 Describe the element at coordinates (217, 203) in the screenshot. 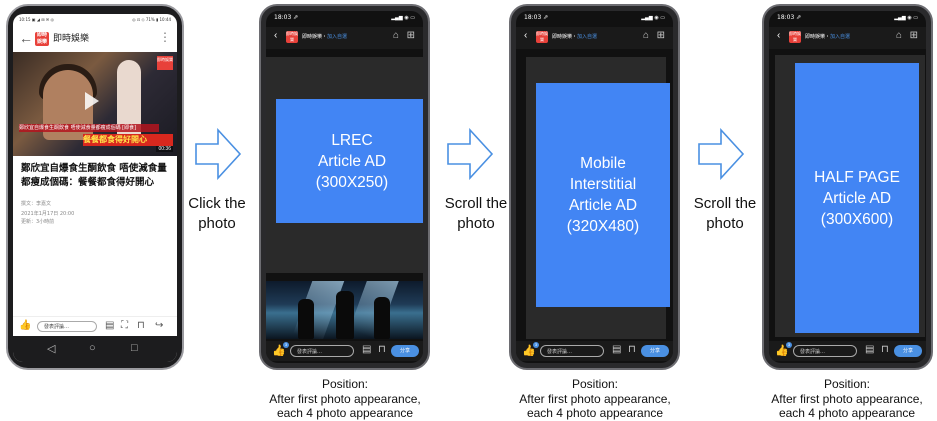

I see `step-caption-line: Click the` at that location.